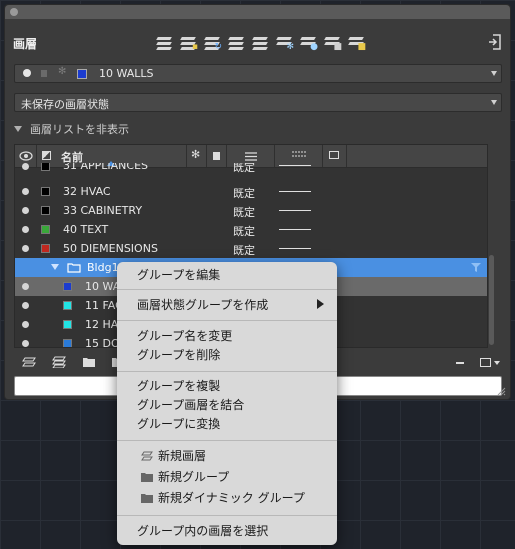 This screenshot has height=549, width=515. I want to click on menu-item-new-layer-label: 新規画層, so click(182, 456).